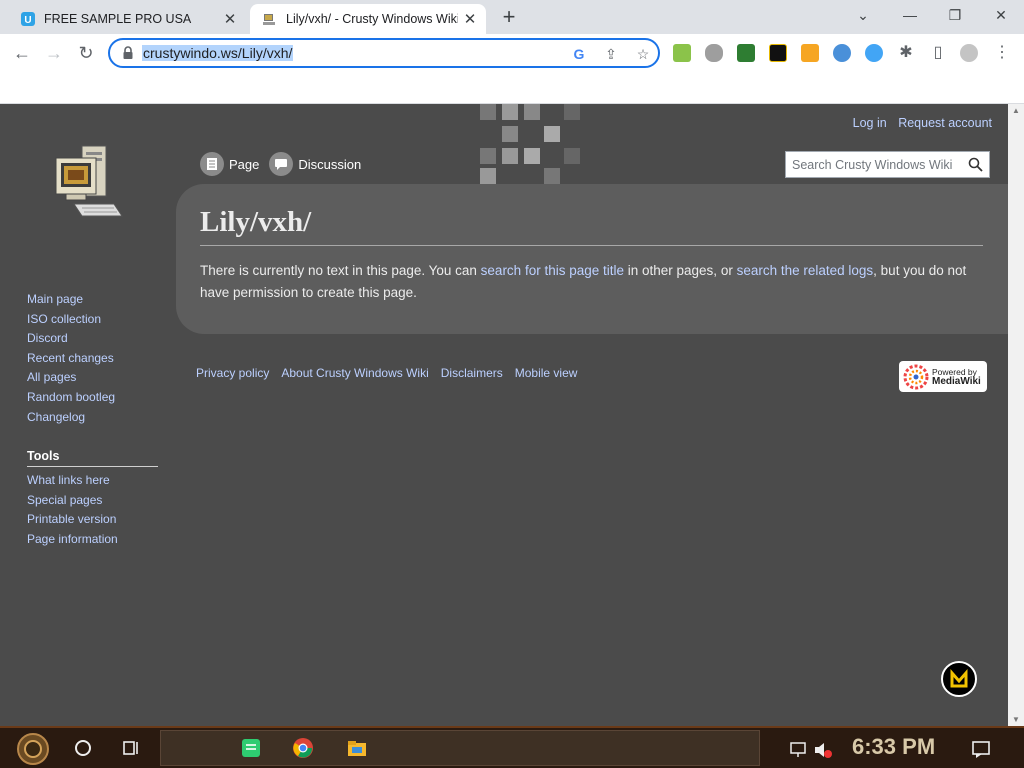 Image resolution: width=1024 pixels, height=768 pixels. I want to click on cortana-circle-icon, so click(83, 748).